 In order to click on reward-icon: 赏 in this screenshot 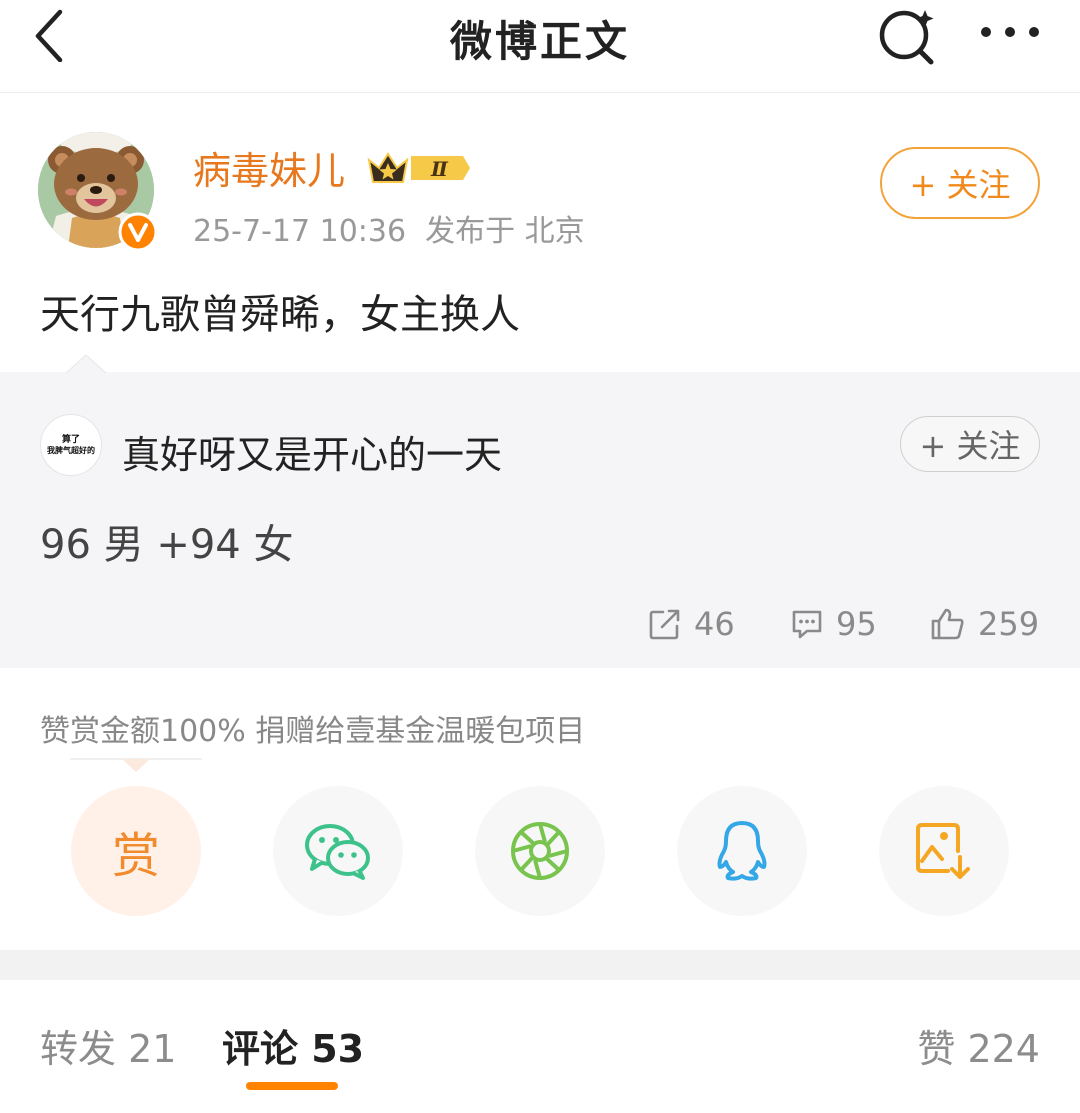, I will do `click(135, 856)`.